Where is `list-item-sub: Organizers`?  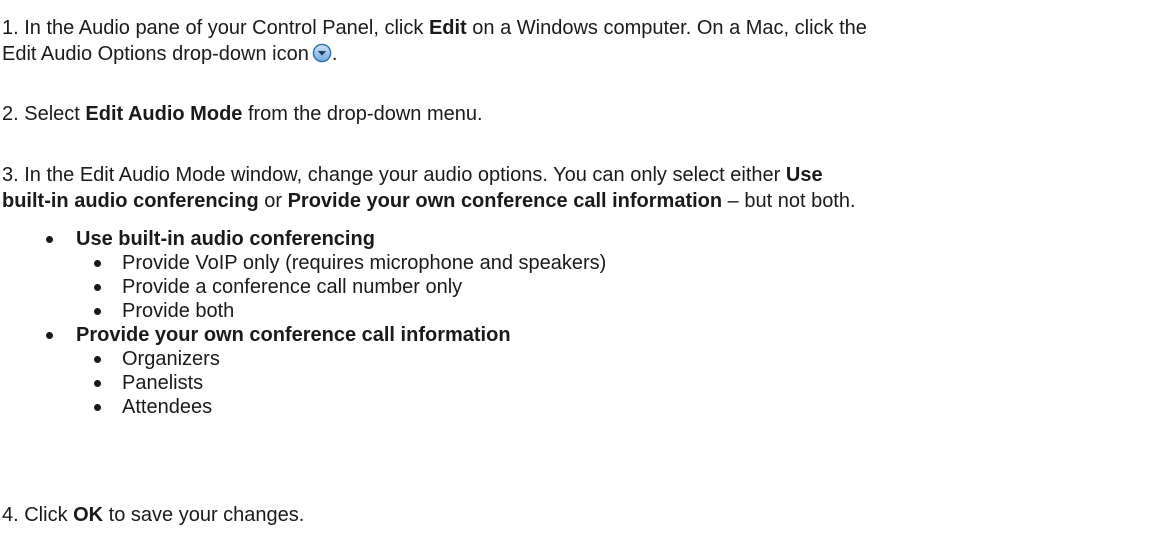
list-item-sub: Organizers is located at coordinates (544, 359).